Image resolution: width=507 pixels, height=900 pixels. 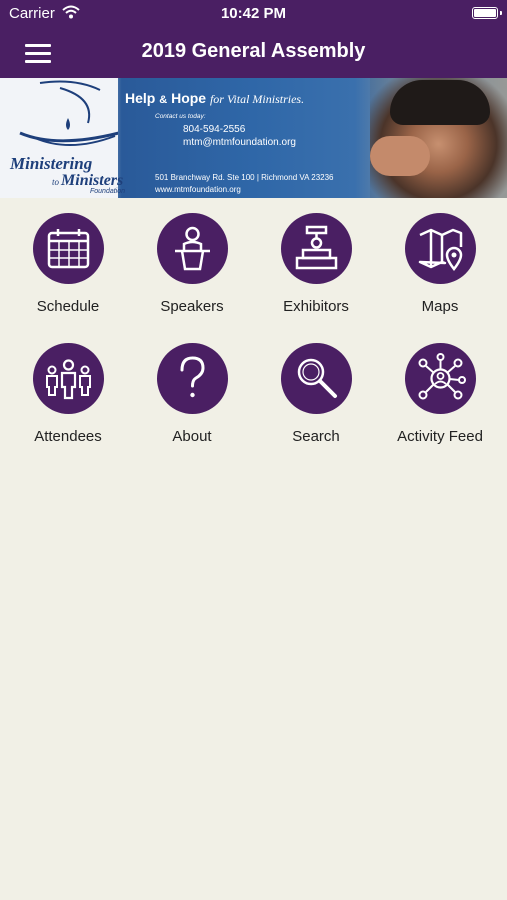 What do you see at coordinates (438, 138) in the screenshot?
I see `banner-photo` at bounding box center [438, 138].